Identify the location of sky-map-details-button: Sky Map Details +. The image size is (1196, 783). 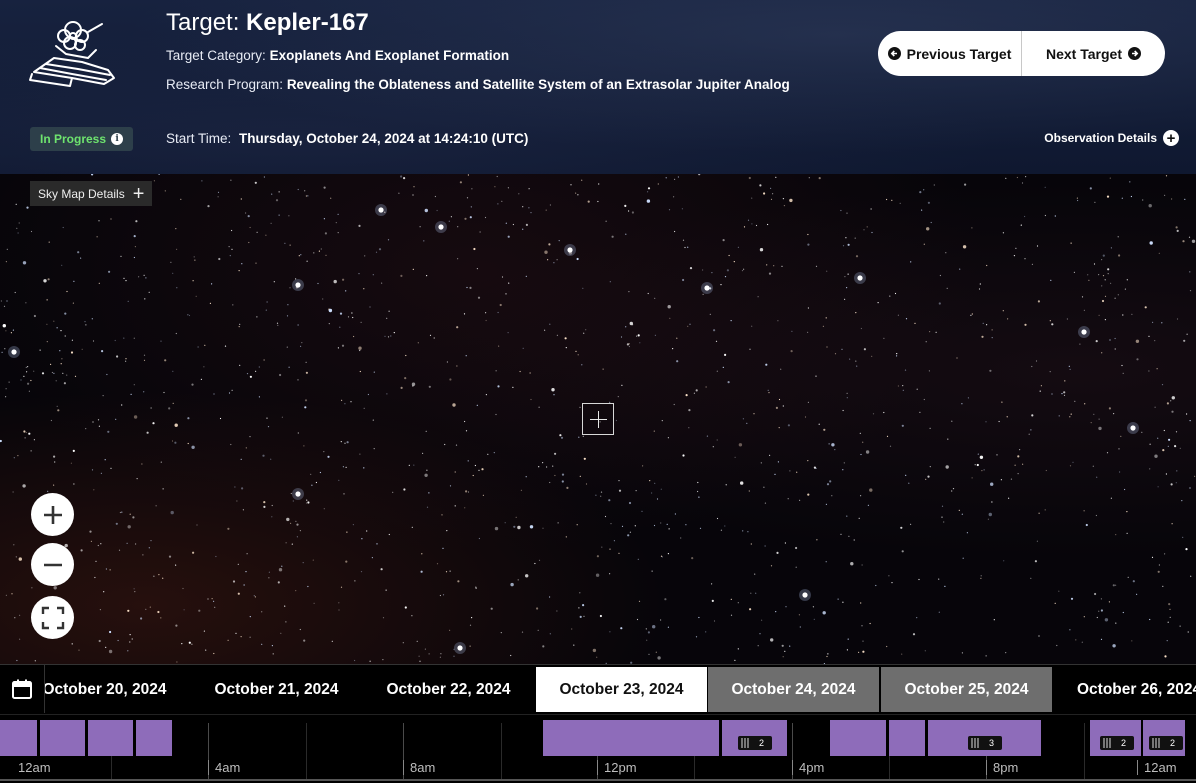
(91, 193).